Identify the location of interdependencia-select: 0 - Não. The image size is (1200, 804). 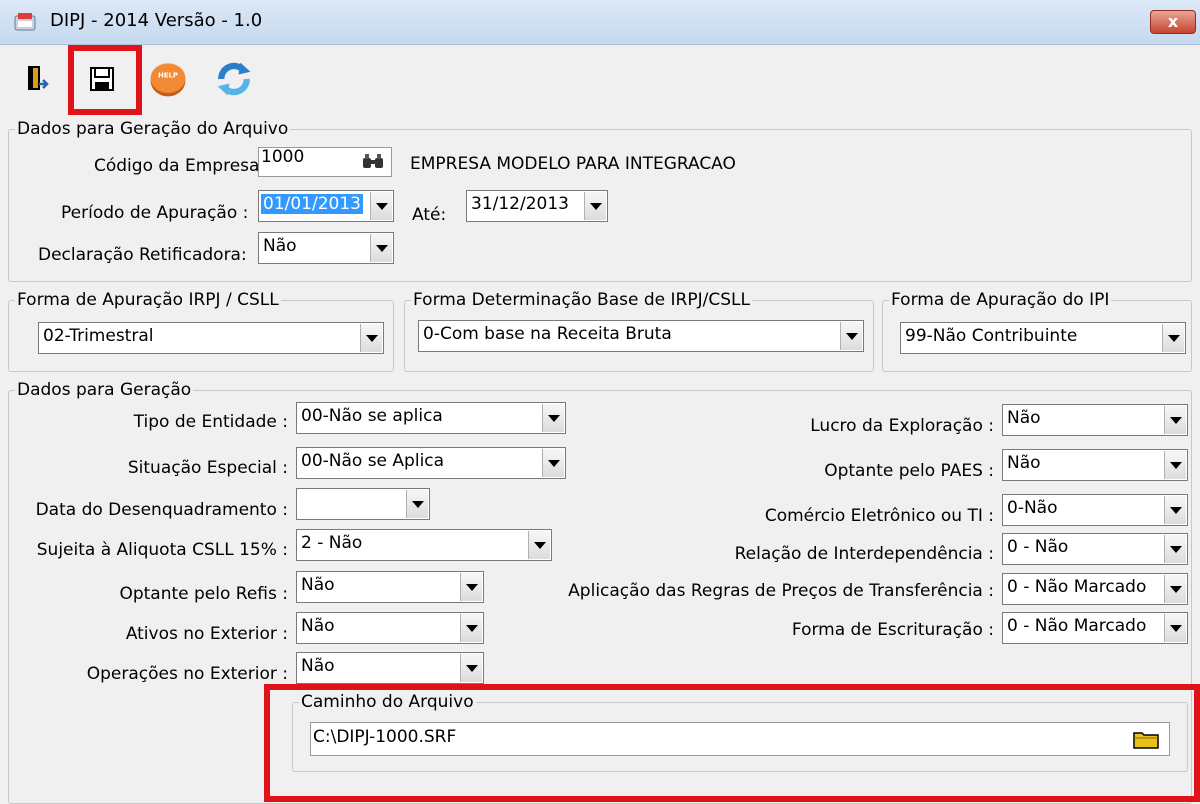
(1095, 549).